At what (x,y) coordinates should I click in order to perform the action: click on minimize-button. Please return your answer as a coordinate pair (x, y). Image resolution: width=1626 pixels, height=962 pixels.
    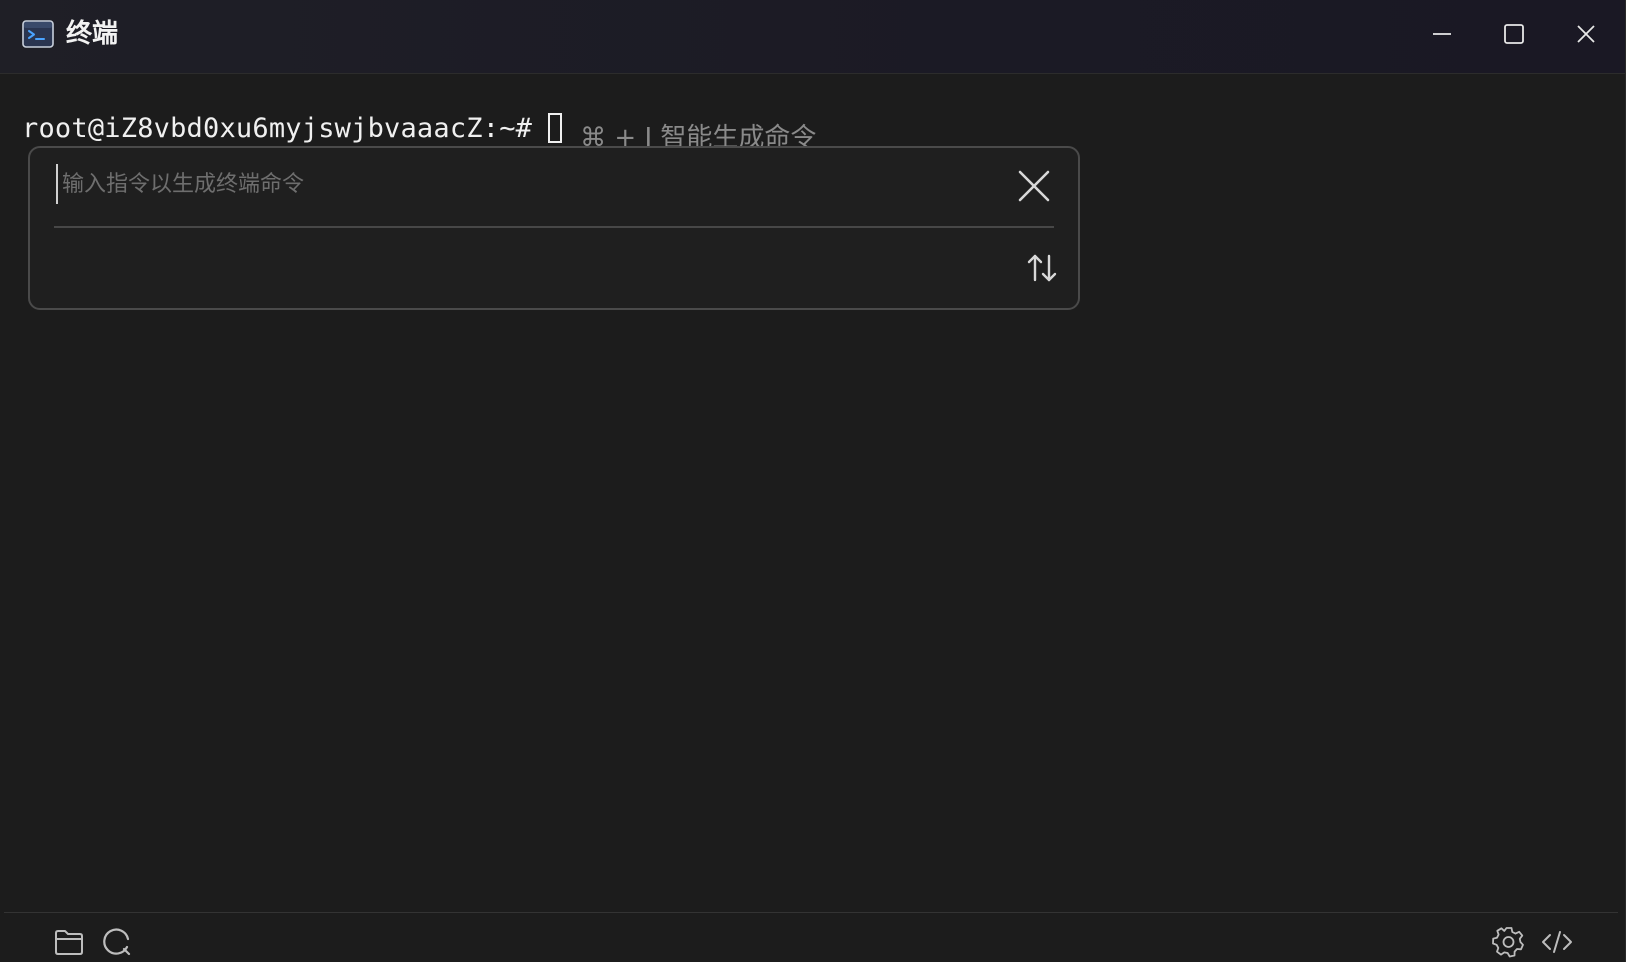
    Looking at the image, I should click on (1442, 34).